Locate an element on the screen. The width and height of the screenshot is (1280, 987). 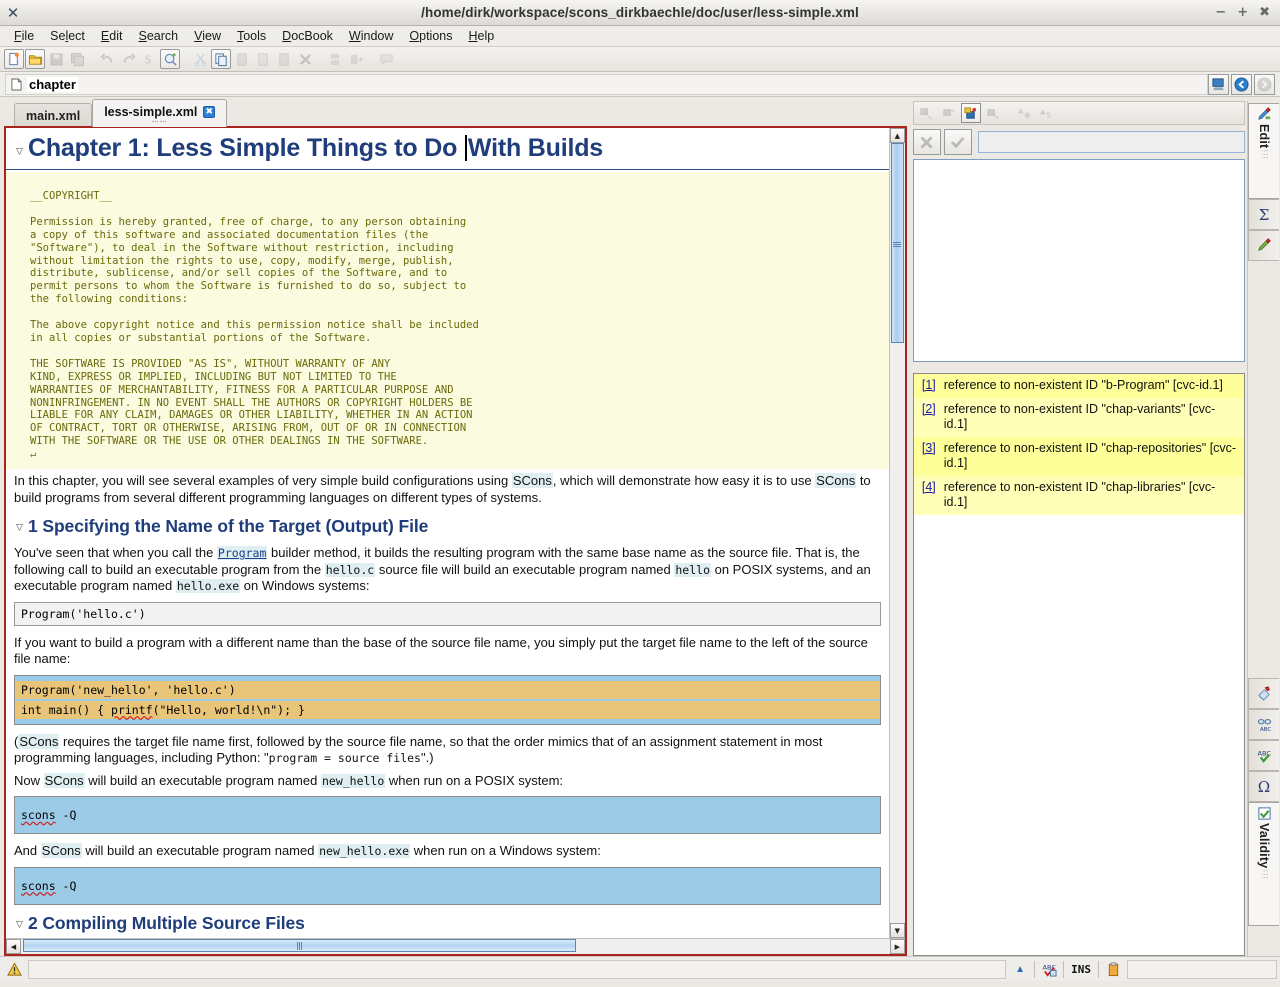
scroll-left-button: ◀ is located at coordinates (13, 946).